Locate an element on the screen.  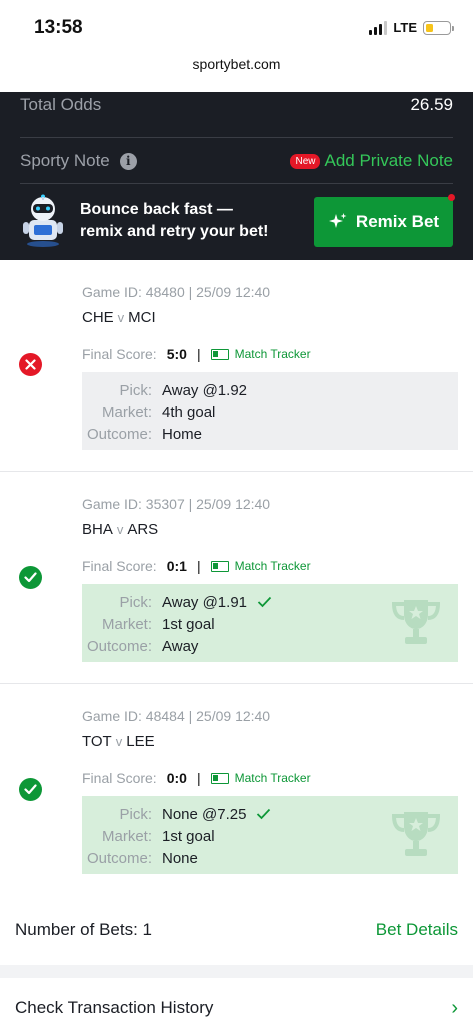
total-odds-label: Total Odds is located at coordinates (61, 104).